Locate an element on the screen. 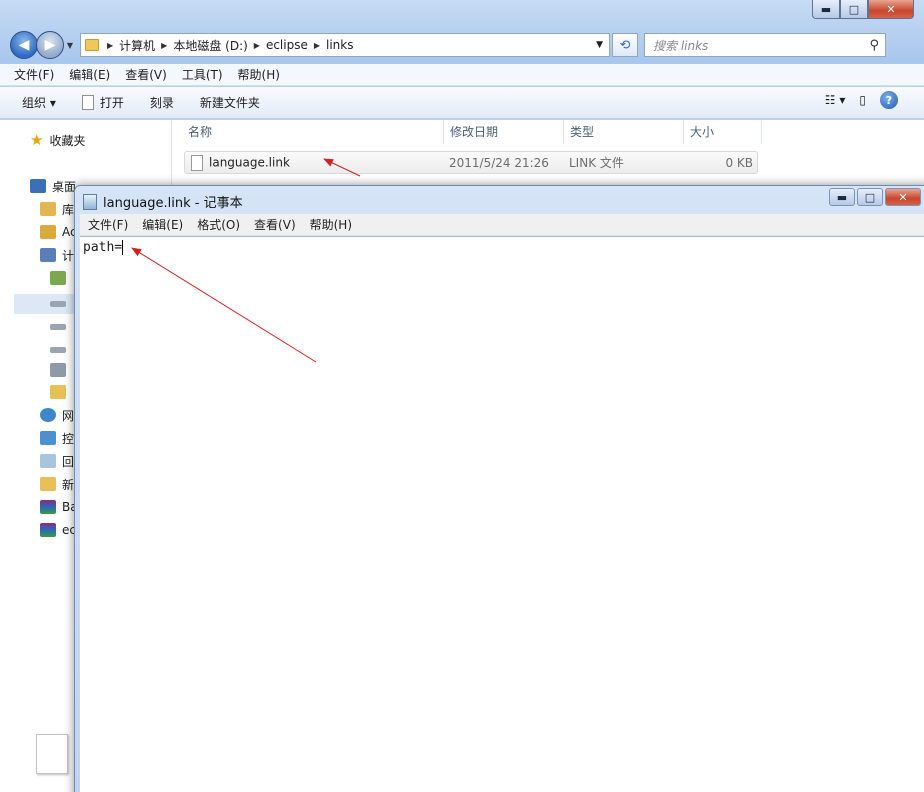  file-name: language.link is located at coordinates (249, 162).